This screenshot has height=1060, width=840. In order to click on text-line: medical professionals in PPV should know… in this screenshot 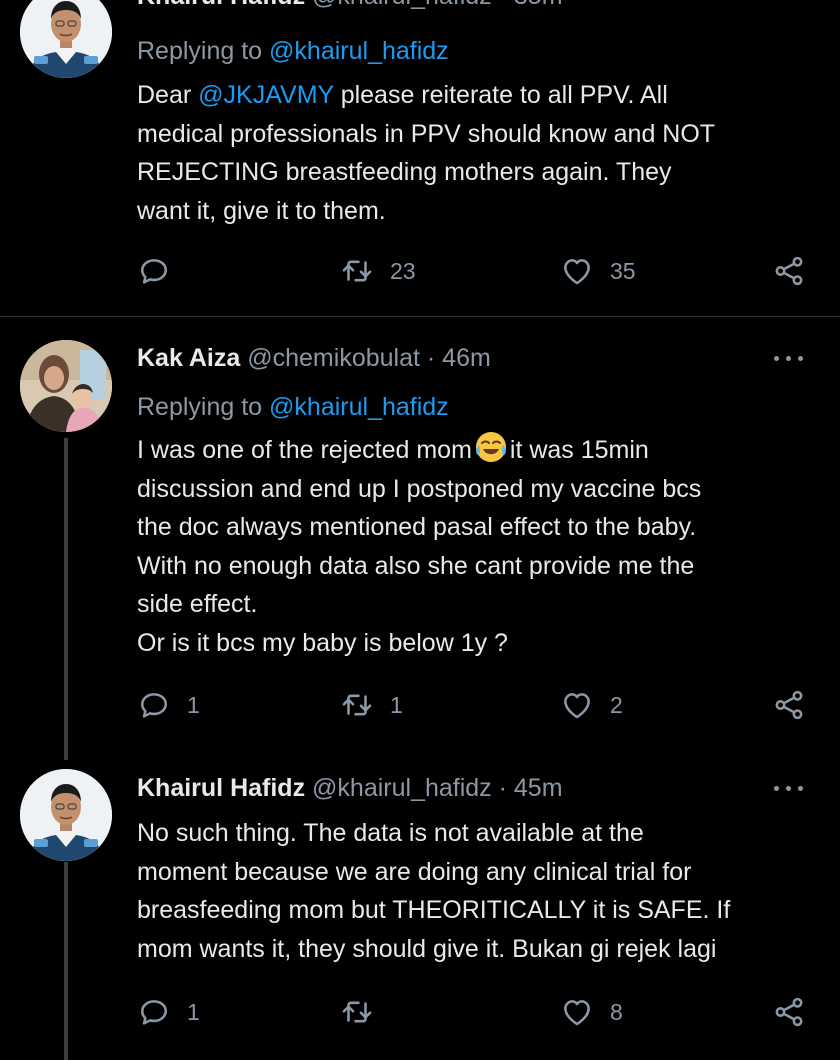, I will do `click(426, 133)`.